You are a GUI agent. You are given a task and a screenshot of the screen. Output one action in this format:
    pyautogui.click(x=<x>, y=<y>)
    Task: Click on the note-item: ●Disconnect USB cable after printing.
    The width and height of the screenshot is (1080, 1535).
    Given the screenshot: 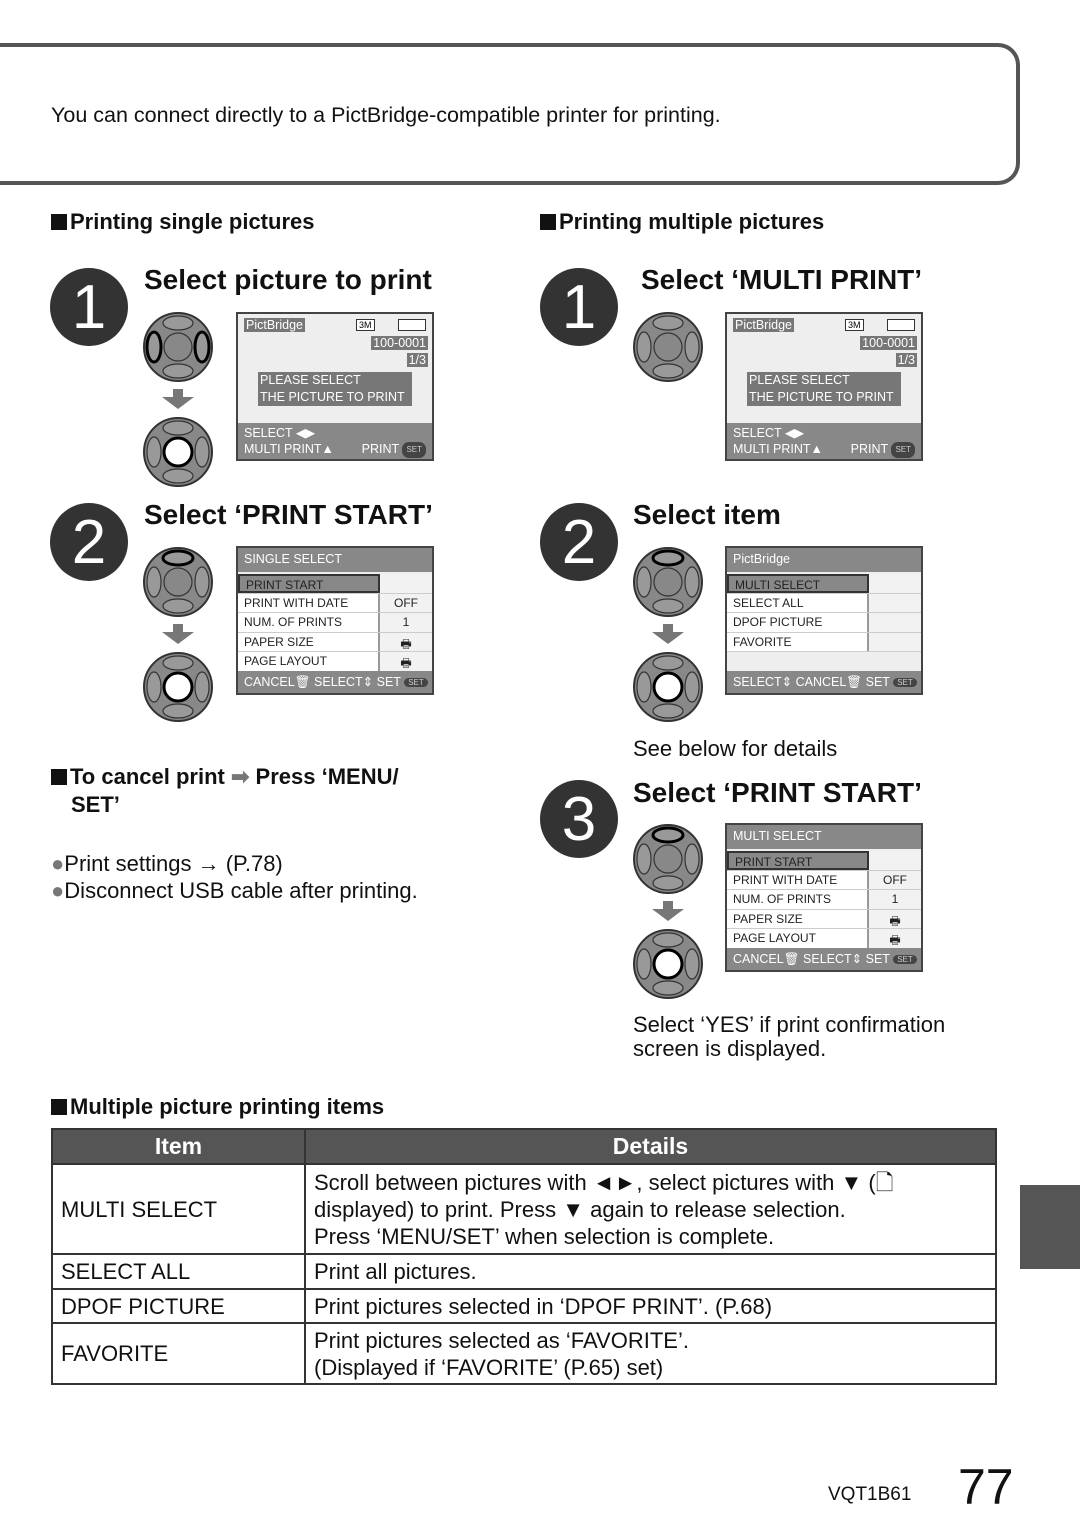 What is the action you would take?
    pyautogui.click(x=234, y=890)
    